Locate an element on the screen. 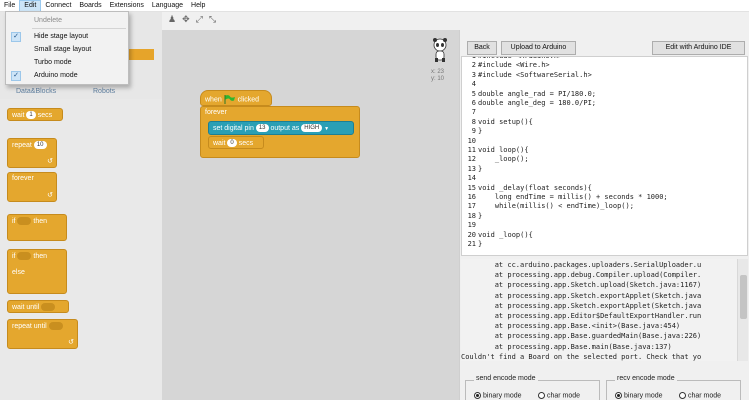 The height and width of the screenshot is (400, 749). duplicate-icon: ♟ is located at coordinates (172, 20).